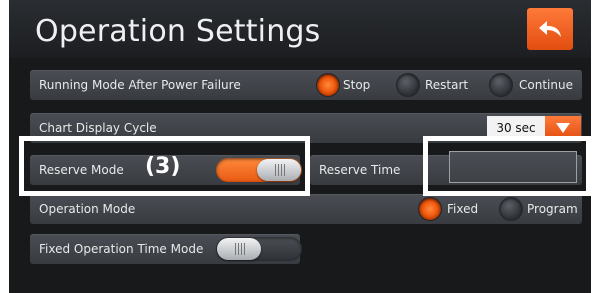  I want to click on fixed-time-mode-toggle, so click(259, 249).